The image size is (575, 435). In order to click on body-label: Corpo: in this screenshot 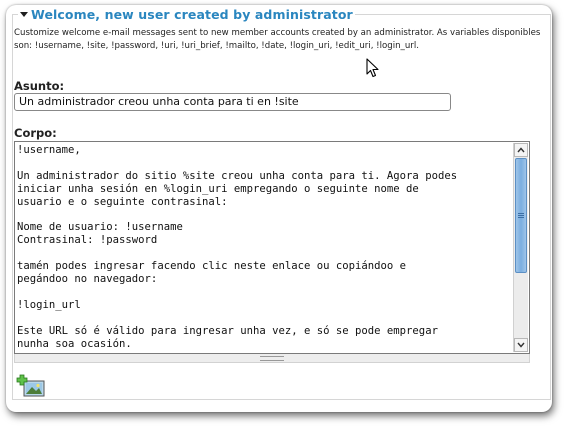, I will do `click(35, 133)`.